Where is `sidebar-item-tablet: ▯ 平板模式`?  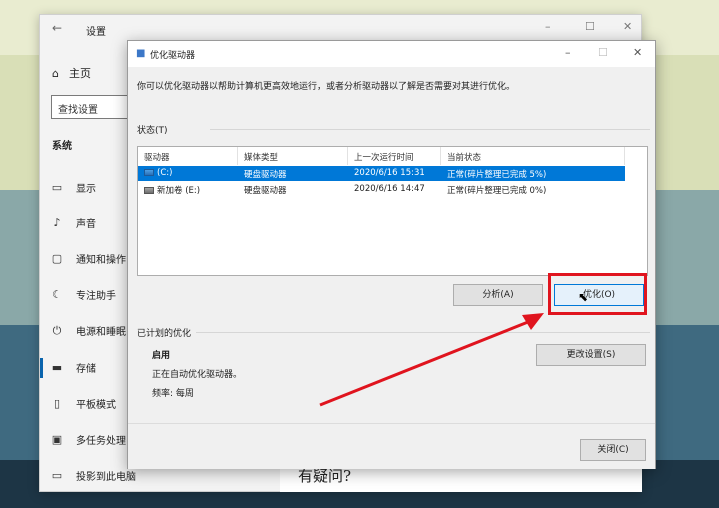
sidebar-item-tablet: ▯ 平板模式 is located at coordinates (83, 403).